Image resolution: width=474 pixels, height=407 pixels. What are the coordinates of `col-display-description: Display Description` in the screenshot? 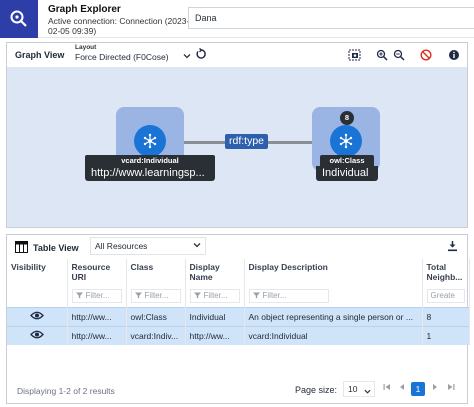 It's located at (333, 272).